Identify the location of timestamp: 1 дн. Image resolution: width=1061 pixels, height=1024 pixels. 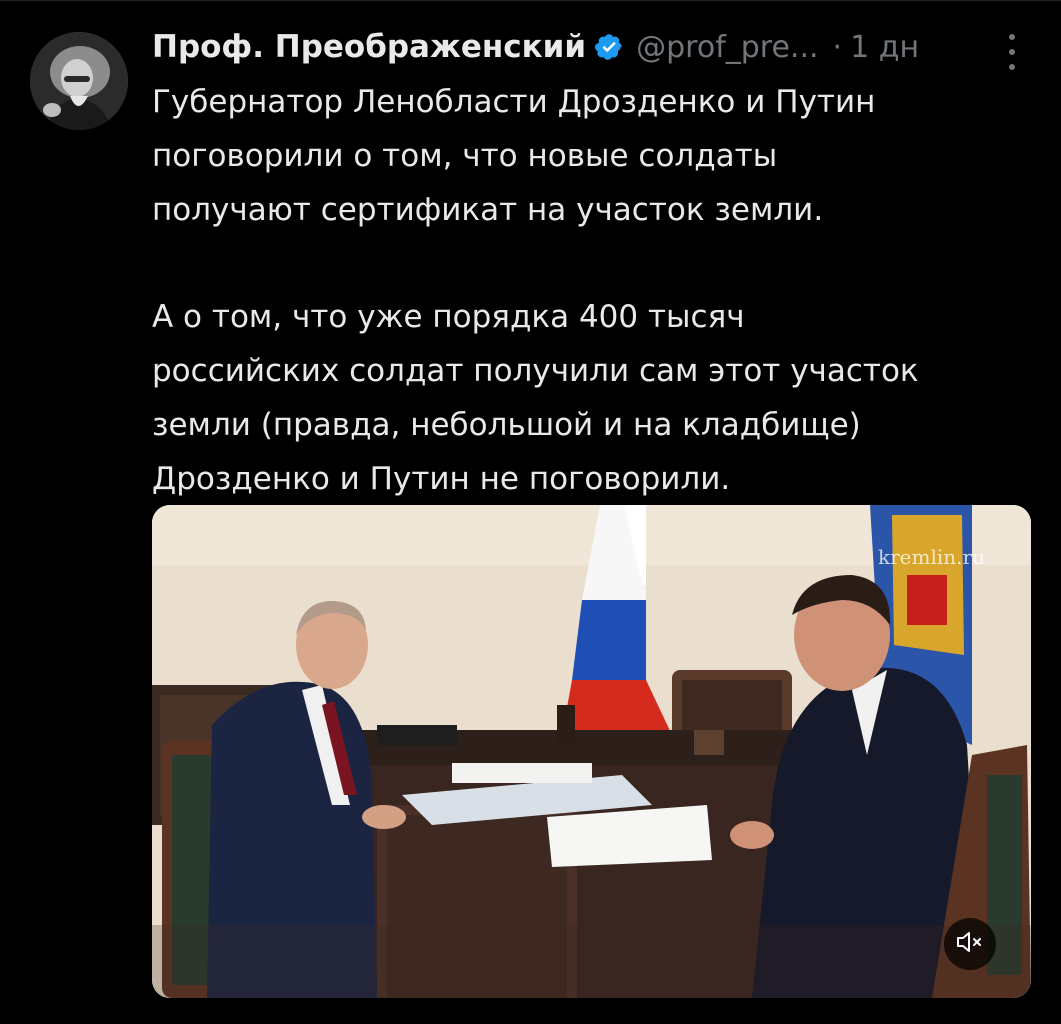
(884, 47).